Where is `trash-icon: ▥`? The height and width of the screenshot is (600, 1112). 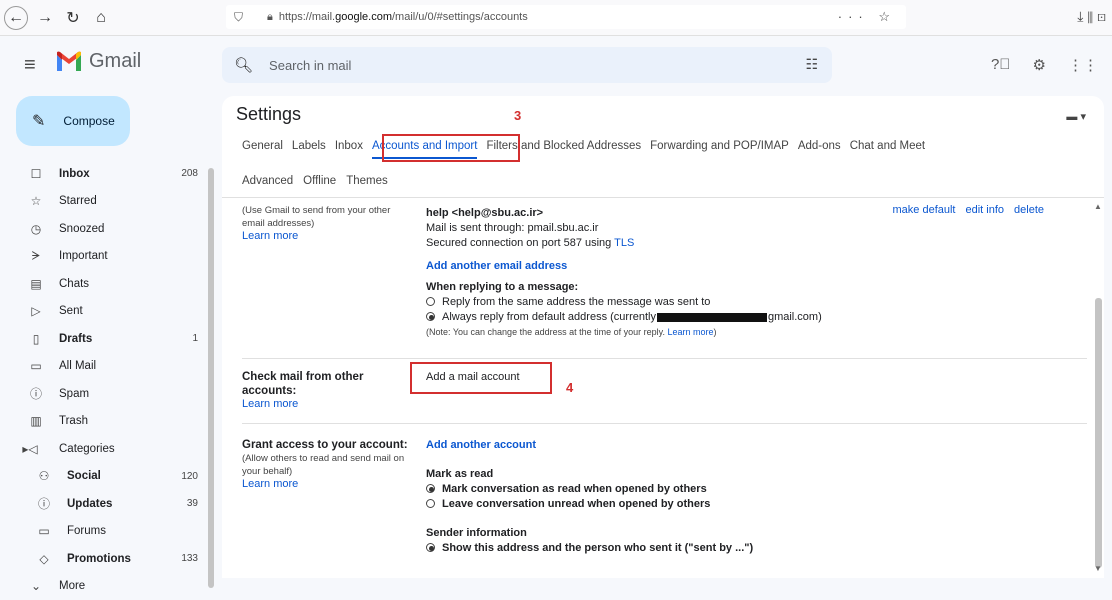 trash-icon: ▥ is located at coordinates (36, 421).